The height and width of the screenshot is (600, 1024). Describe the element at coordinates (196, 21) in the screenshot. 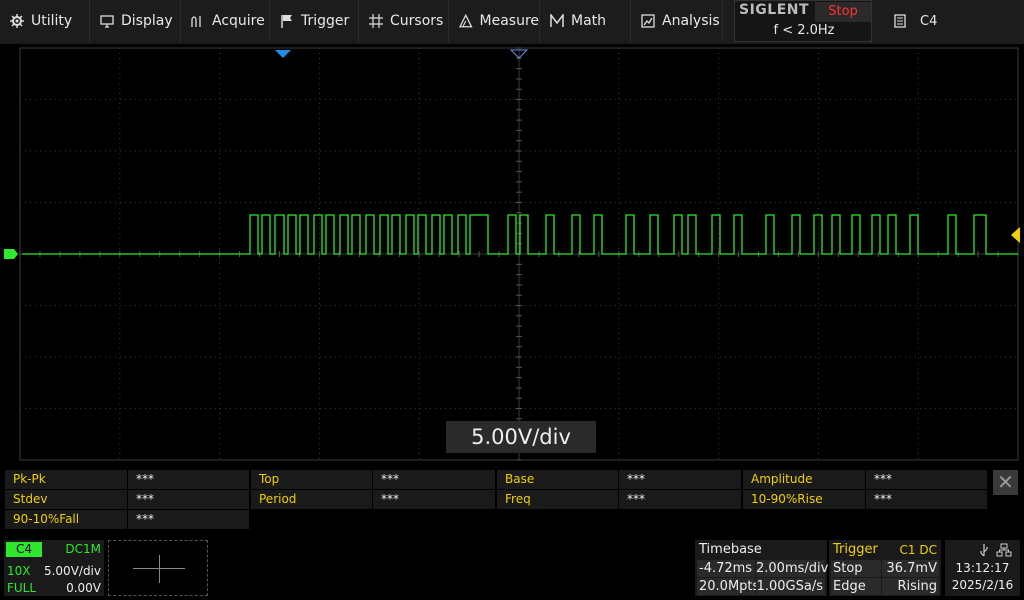

I see `acquire-icon` at that location.